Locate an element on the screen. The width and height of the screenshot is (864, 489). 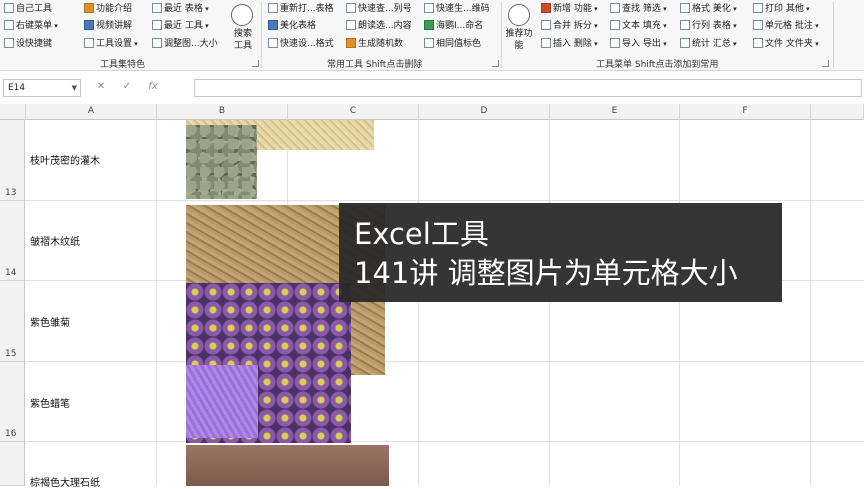
cell-a13: 枝叶茂密的灌木 is located at coordinates (65, 159).